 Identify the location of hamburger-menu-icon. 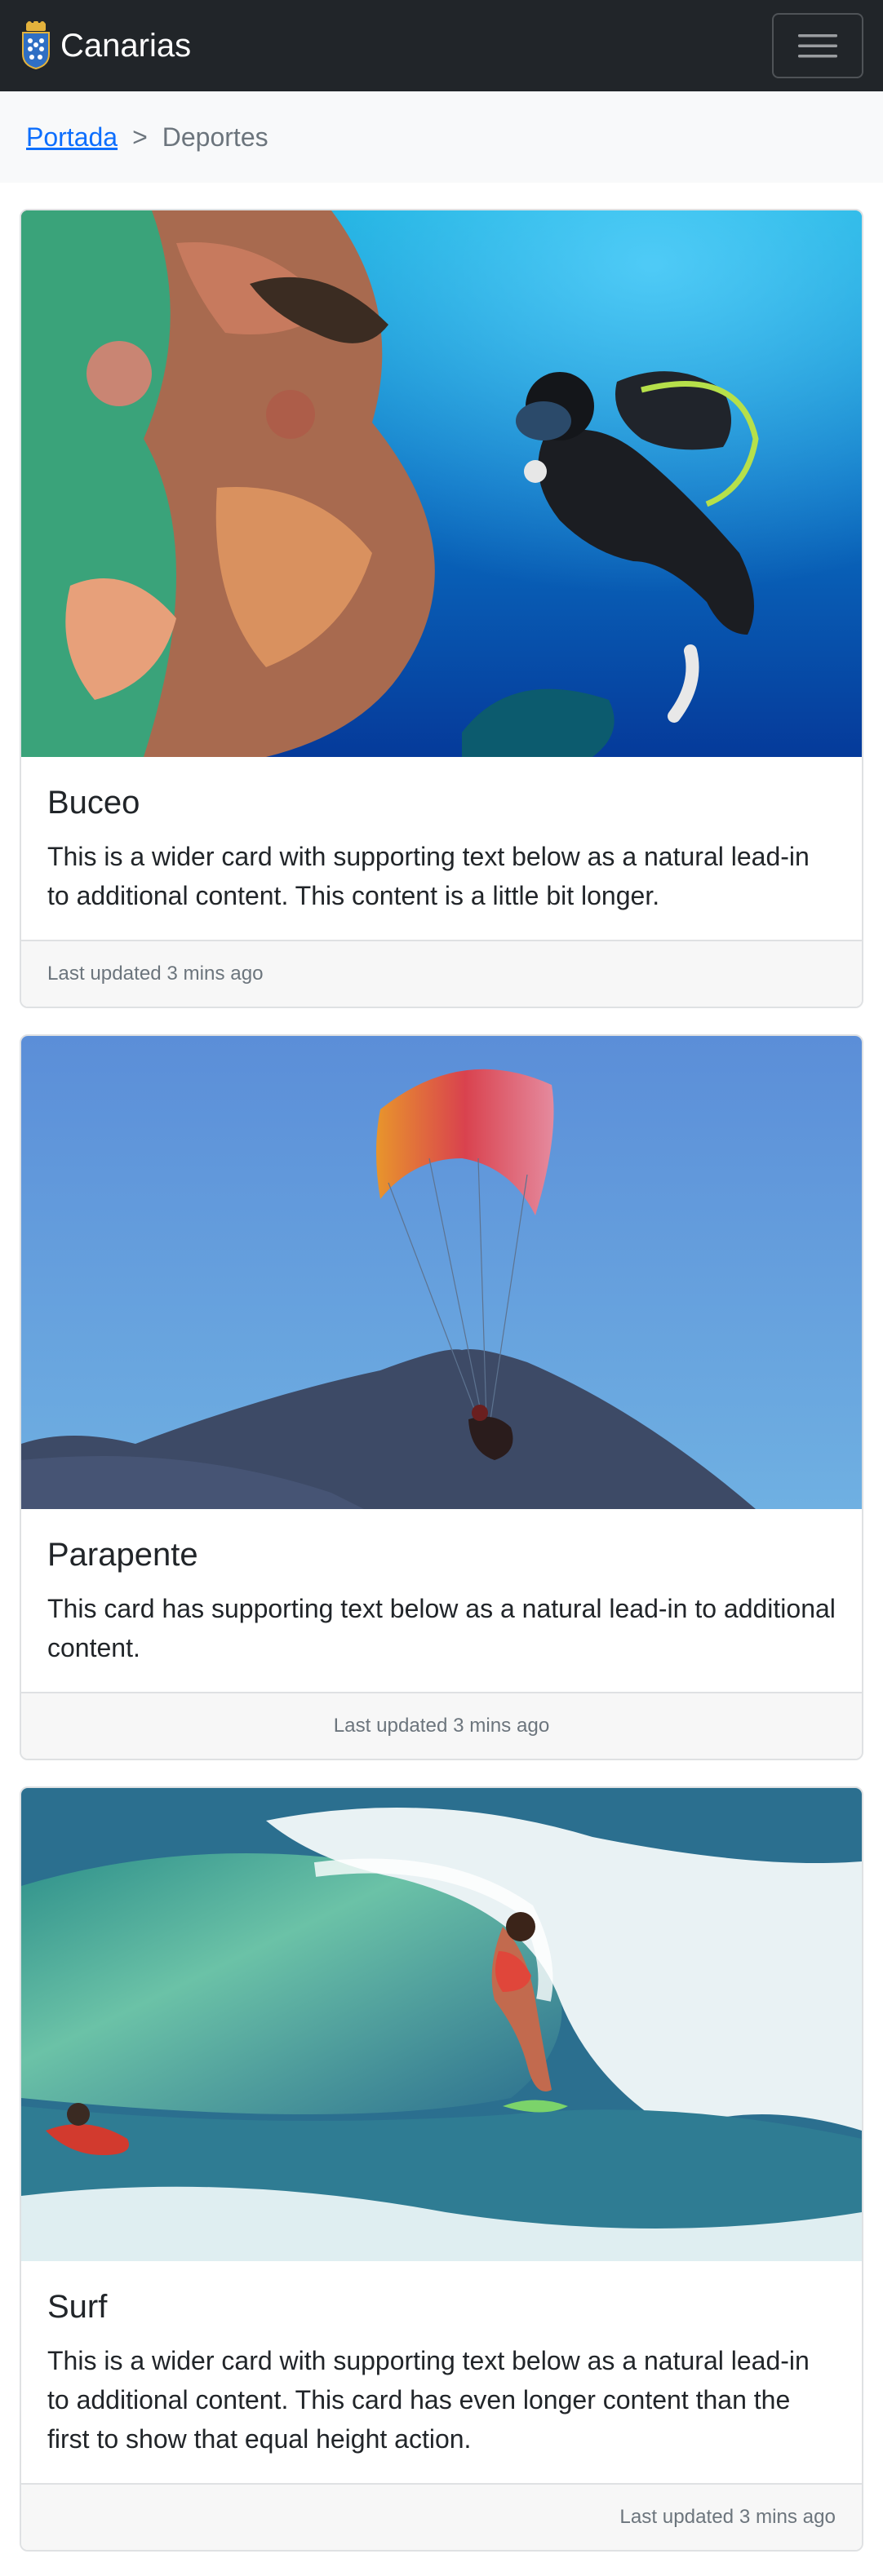
(817, 46).